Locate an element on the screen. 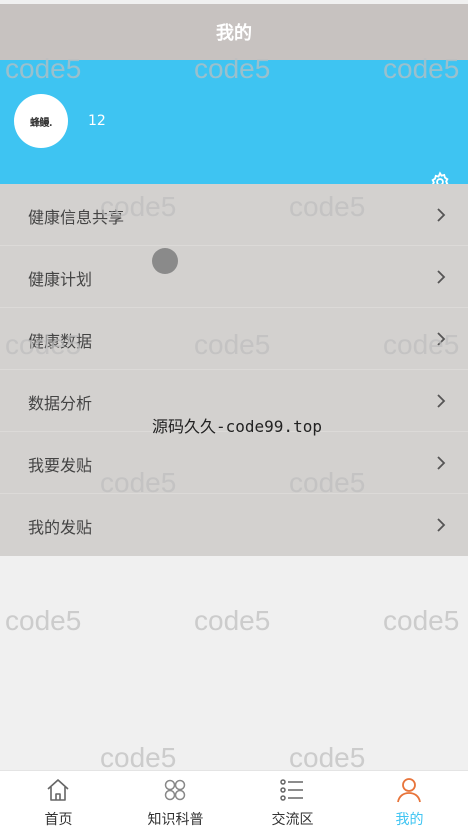 Image resolution: width=472 pixels, height=828 pixels. tab-forum: 交流区 is located at coordinates (292, 799).